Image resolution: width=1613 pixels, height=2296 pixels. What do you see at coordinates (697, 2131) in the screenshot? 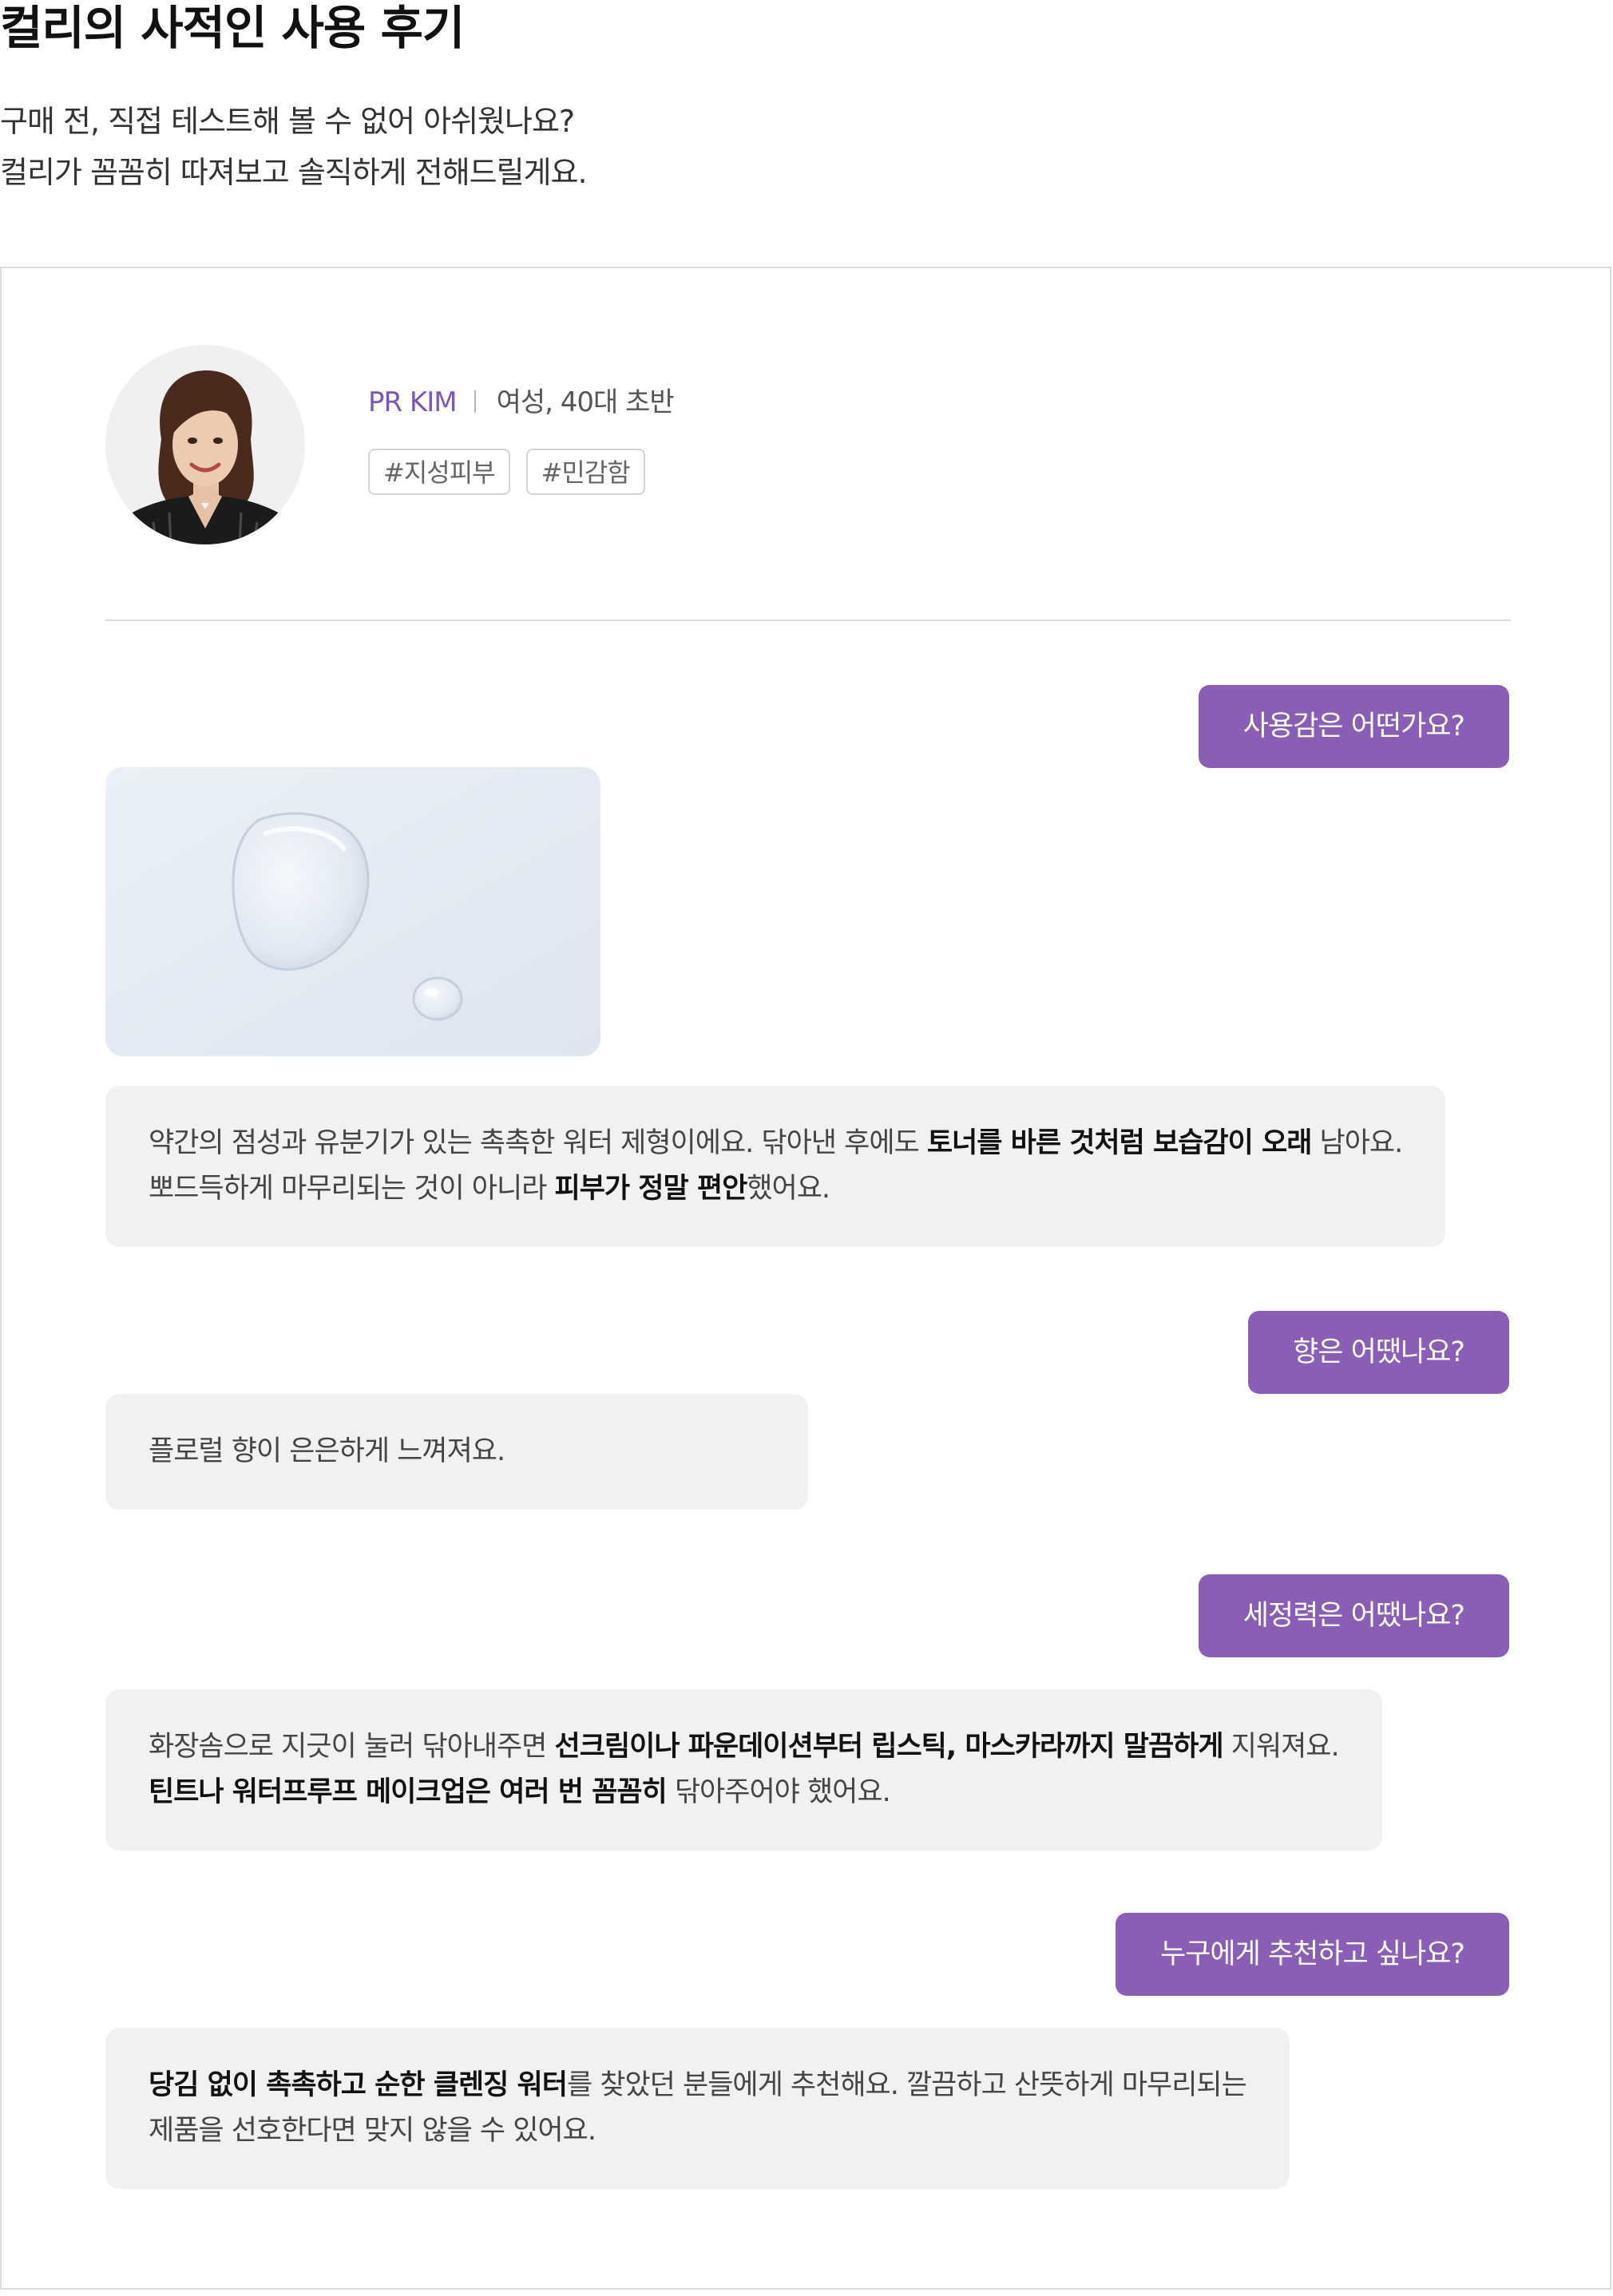
I see `answer-line: 제품을 선호한다면 맞지 않을 수 있어요.` at bounding box center [697, 2131].